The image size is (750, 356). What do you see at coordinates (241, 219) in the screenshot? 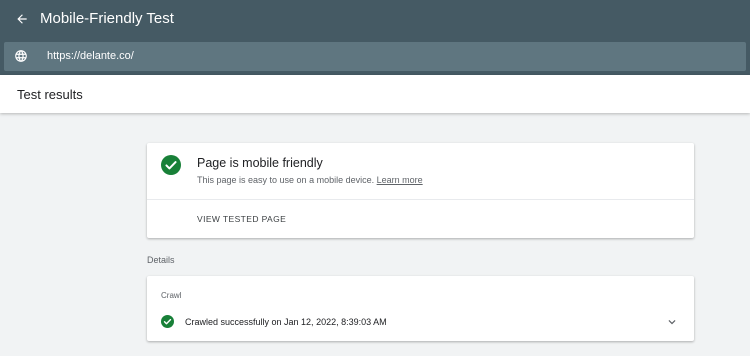
I see `view-tested-page-button: VIEW TESTED PAGE` at bounding box center [241, 219].